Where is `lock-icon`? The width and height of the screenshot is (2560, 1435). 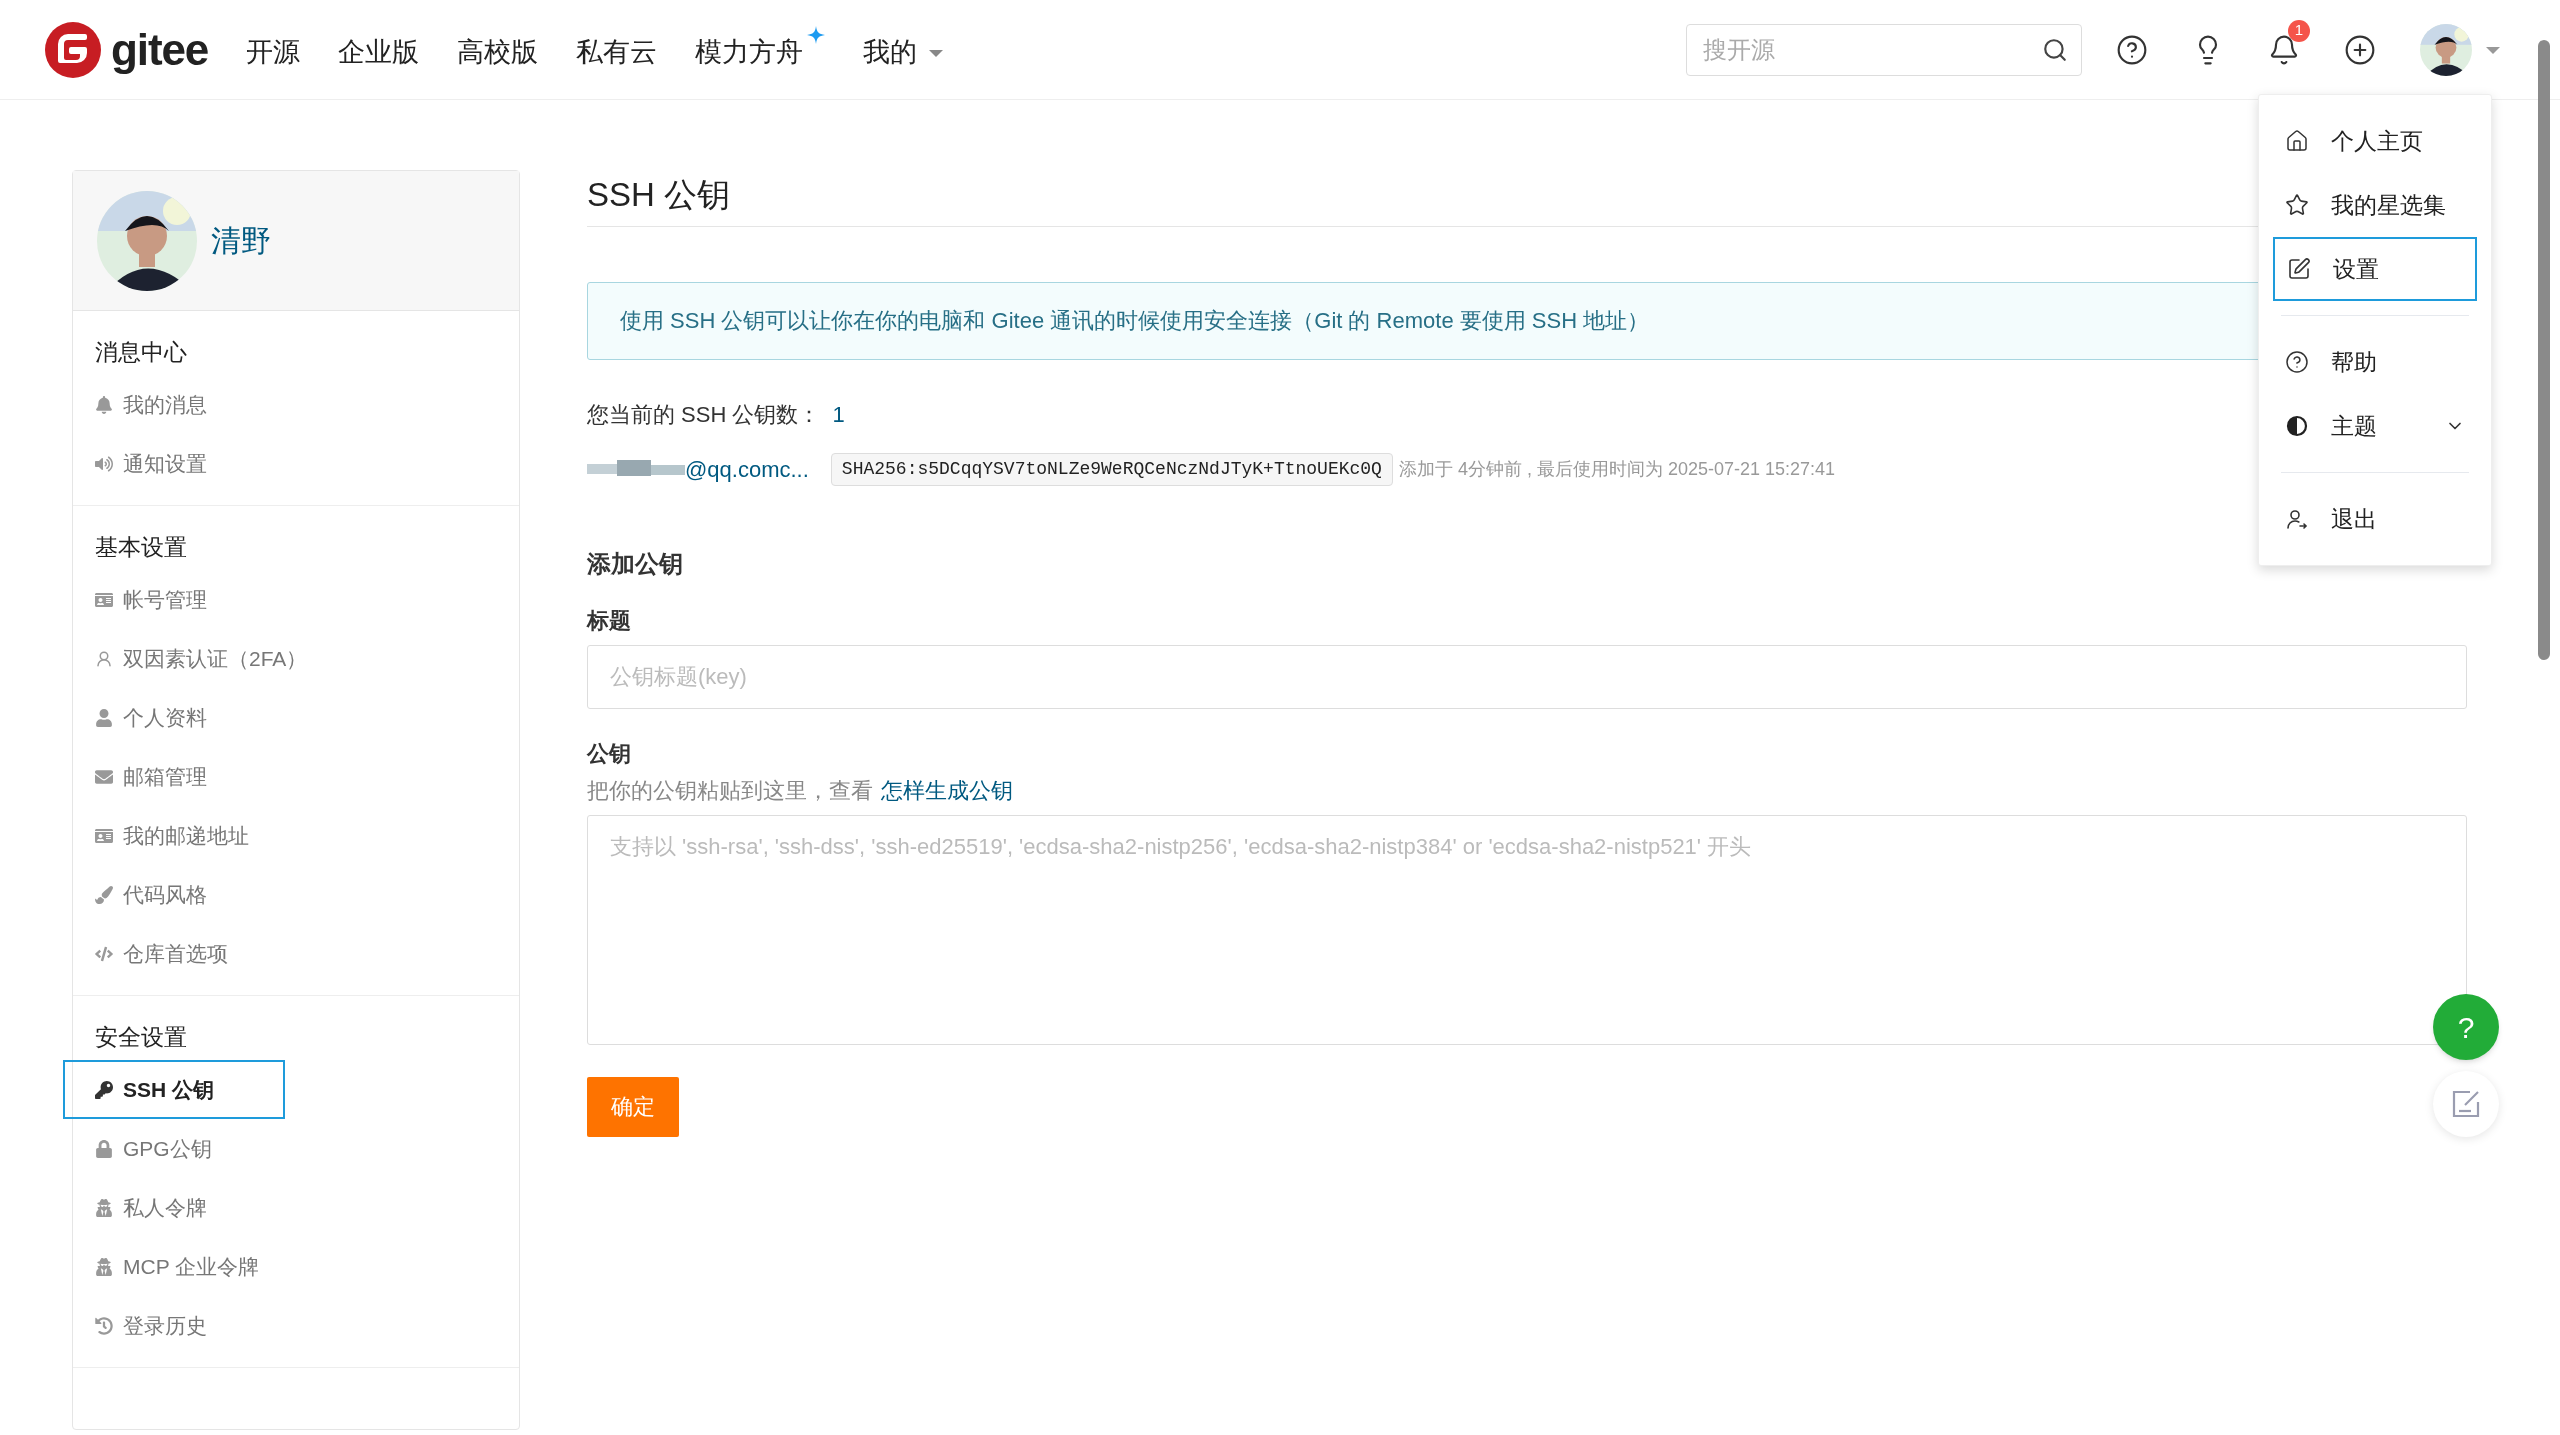 lock-icon is located at coordinates (104, 1148).